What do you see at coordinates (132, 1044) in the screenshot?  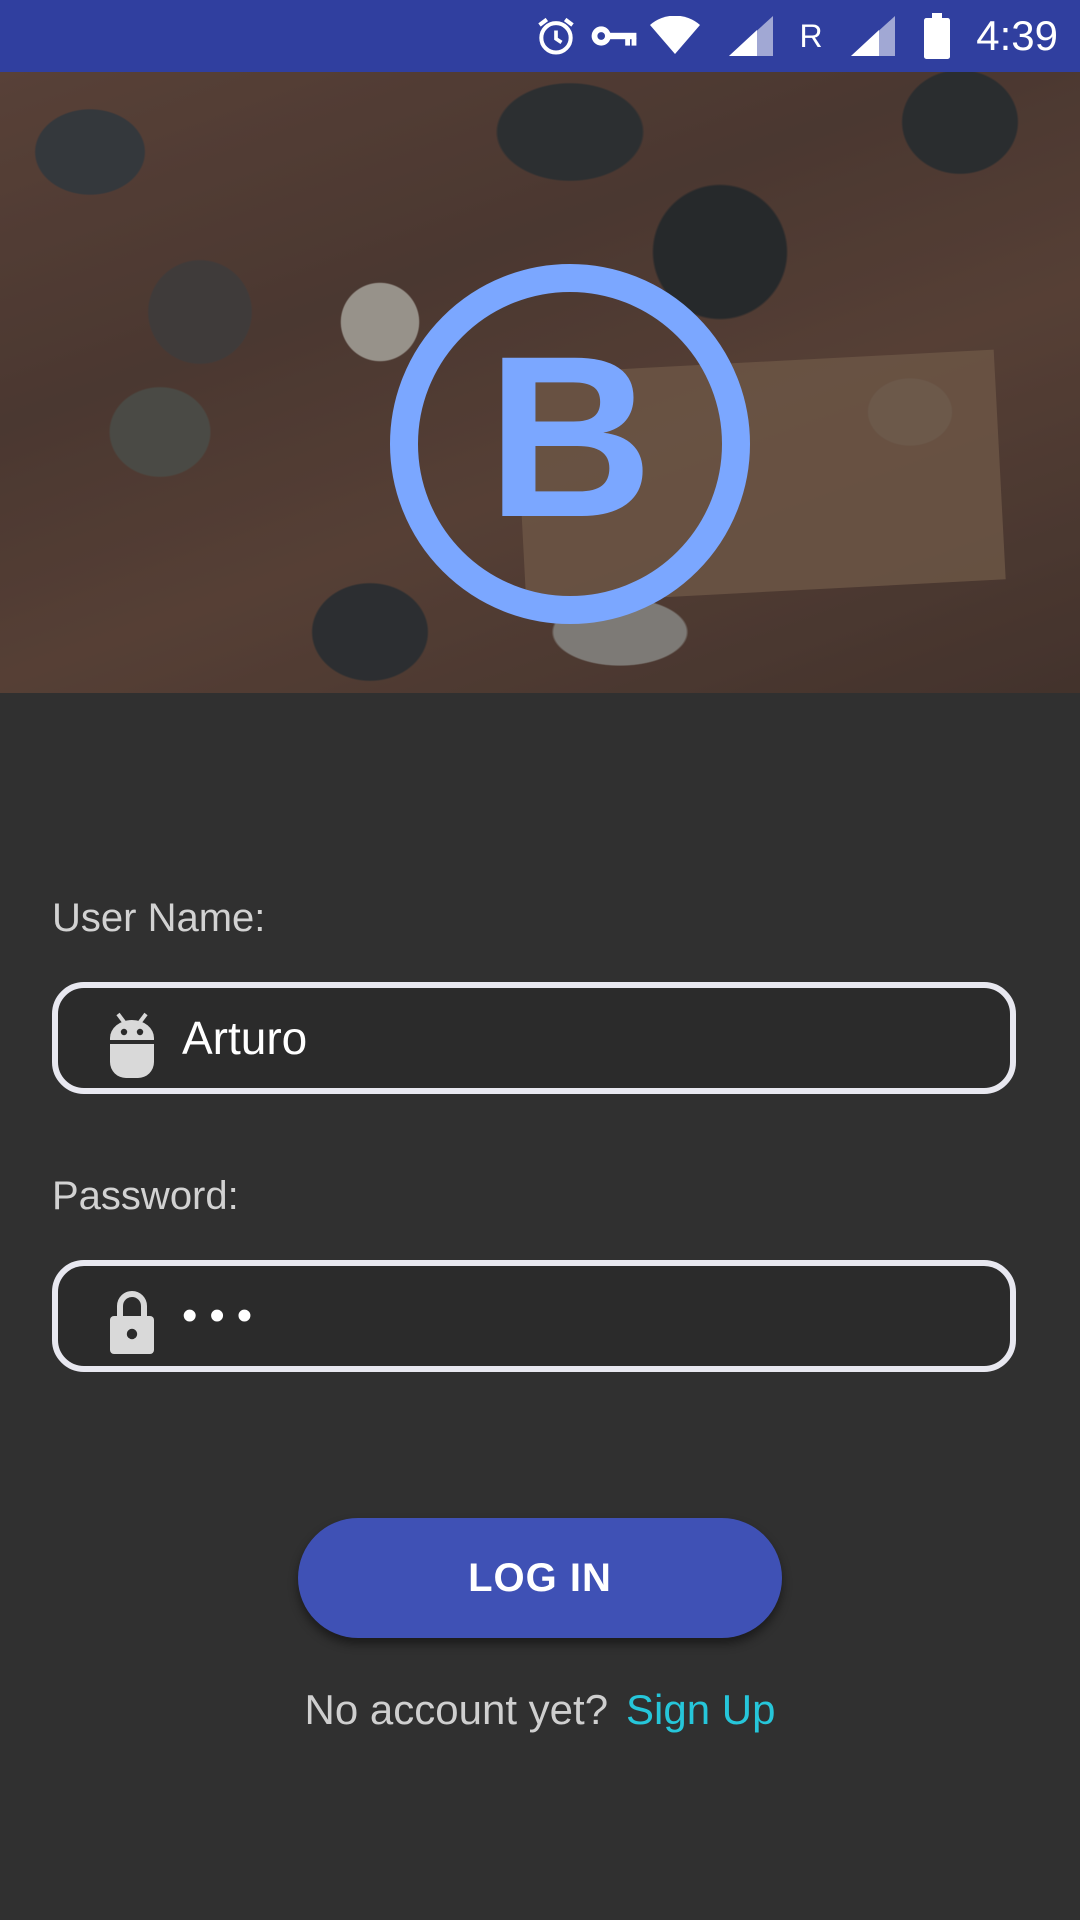 I see `android-icon` at bounding box center [132, 1044].